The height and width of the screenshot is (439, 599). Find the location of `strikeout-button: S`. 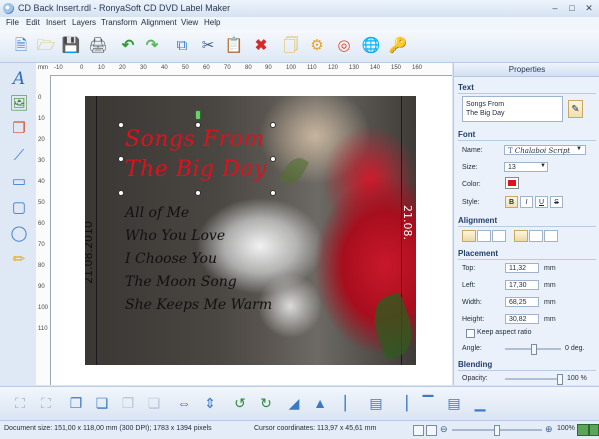

strikeout-button: S is located at coordinates (556, 202).